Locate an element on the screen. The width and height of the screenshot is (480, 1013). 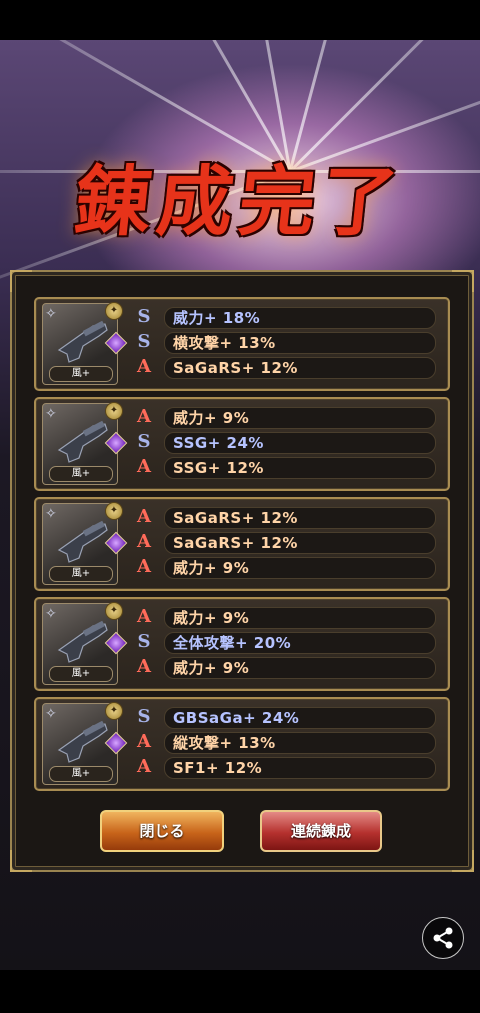
close-button: 閉じる is located at coordinates (162, 831).